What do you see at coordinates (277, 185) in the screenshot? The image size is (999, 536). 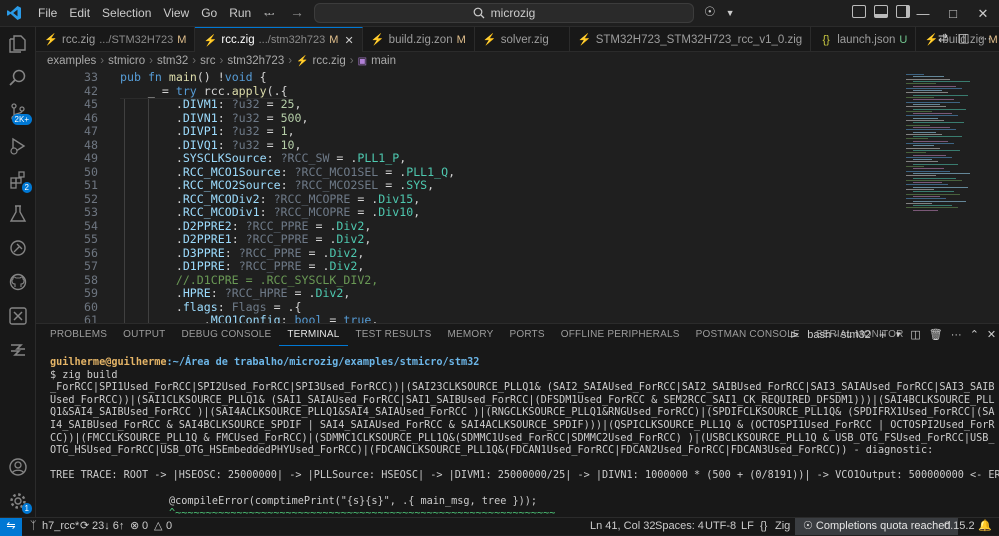 I see `code-line: .RCC_MCO2Source: ?RCC_MCO2SEL = .SYS,` at bounding box center [277, 185].